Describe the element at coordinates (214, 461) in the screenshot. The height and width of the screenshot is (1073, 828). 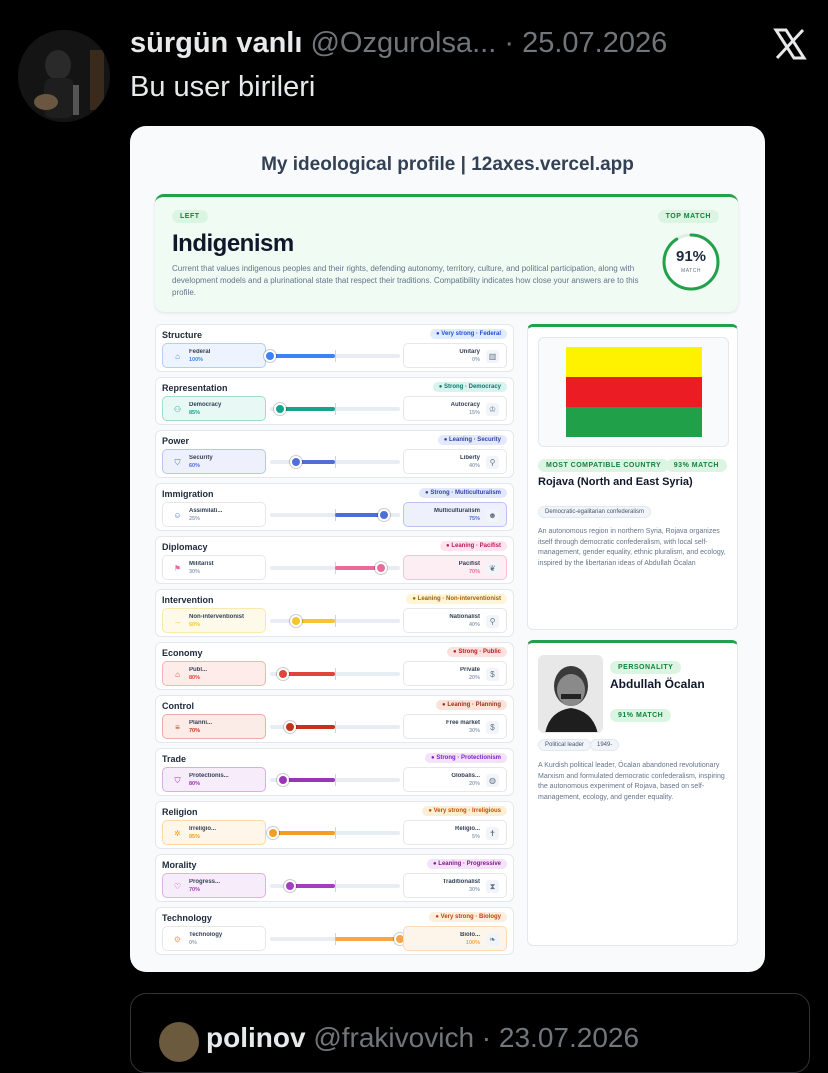
I see `axis-left-pole: ⛉ Security 60%` at that location.